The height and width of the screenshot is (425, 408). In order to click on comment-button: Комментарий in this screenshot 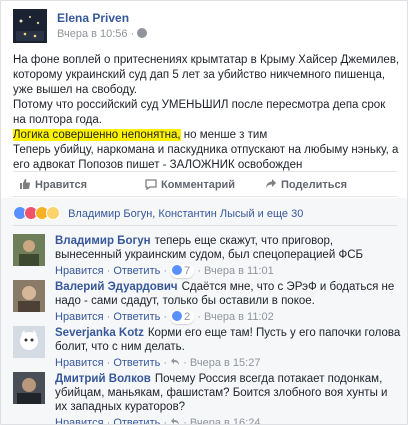, I will do `click(190, 184)`.